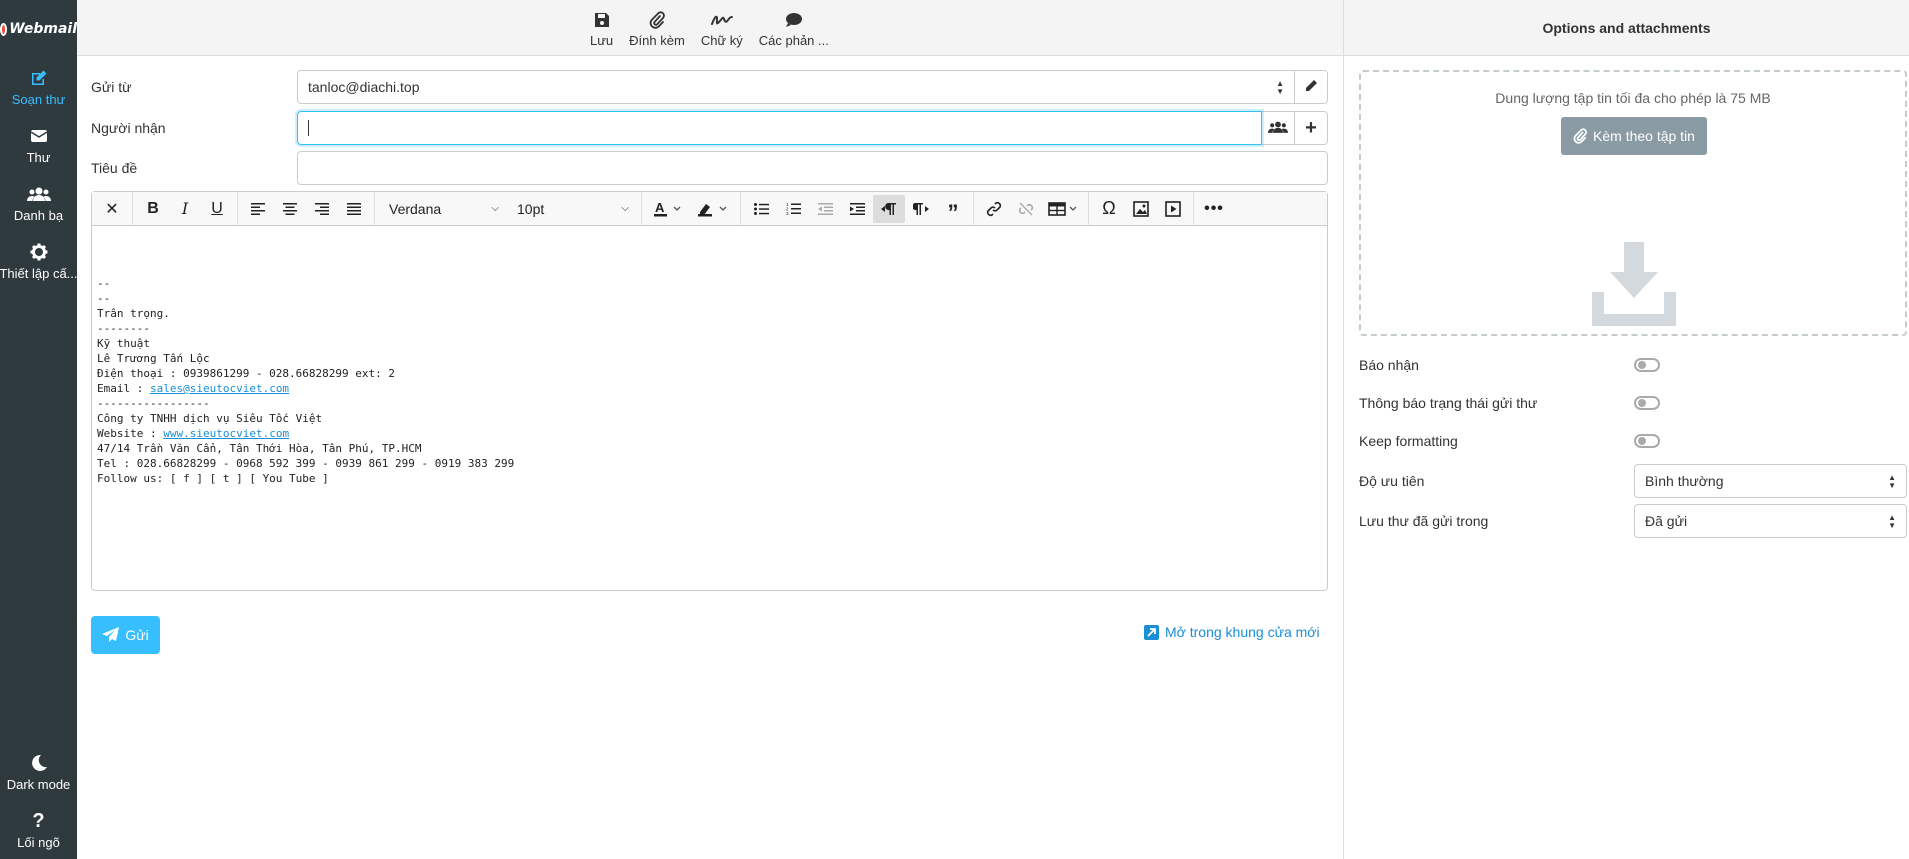 This screenshot has height=859, width=1909. I want to click on dsn-toggle, so click(1647, 403).